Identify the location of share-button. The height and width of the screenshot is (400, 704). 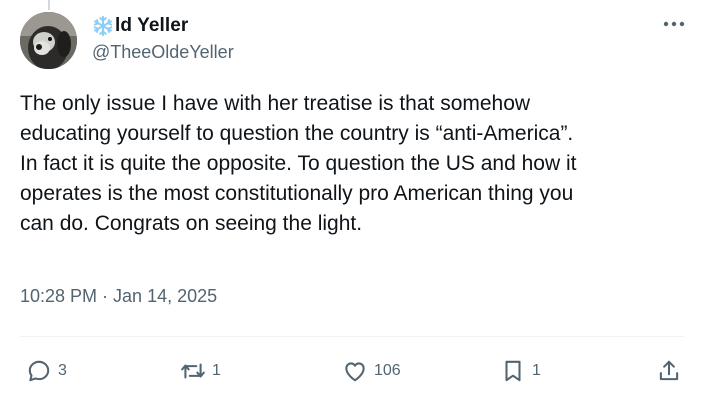
(669, 371).